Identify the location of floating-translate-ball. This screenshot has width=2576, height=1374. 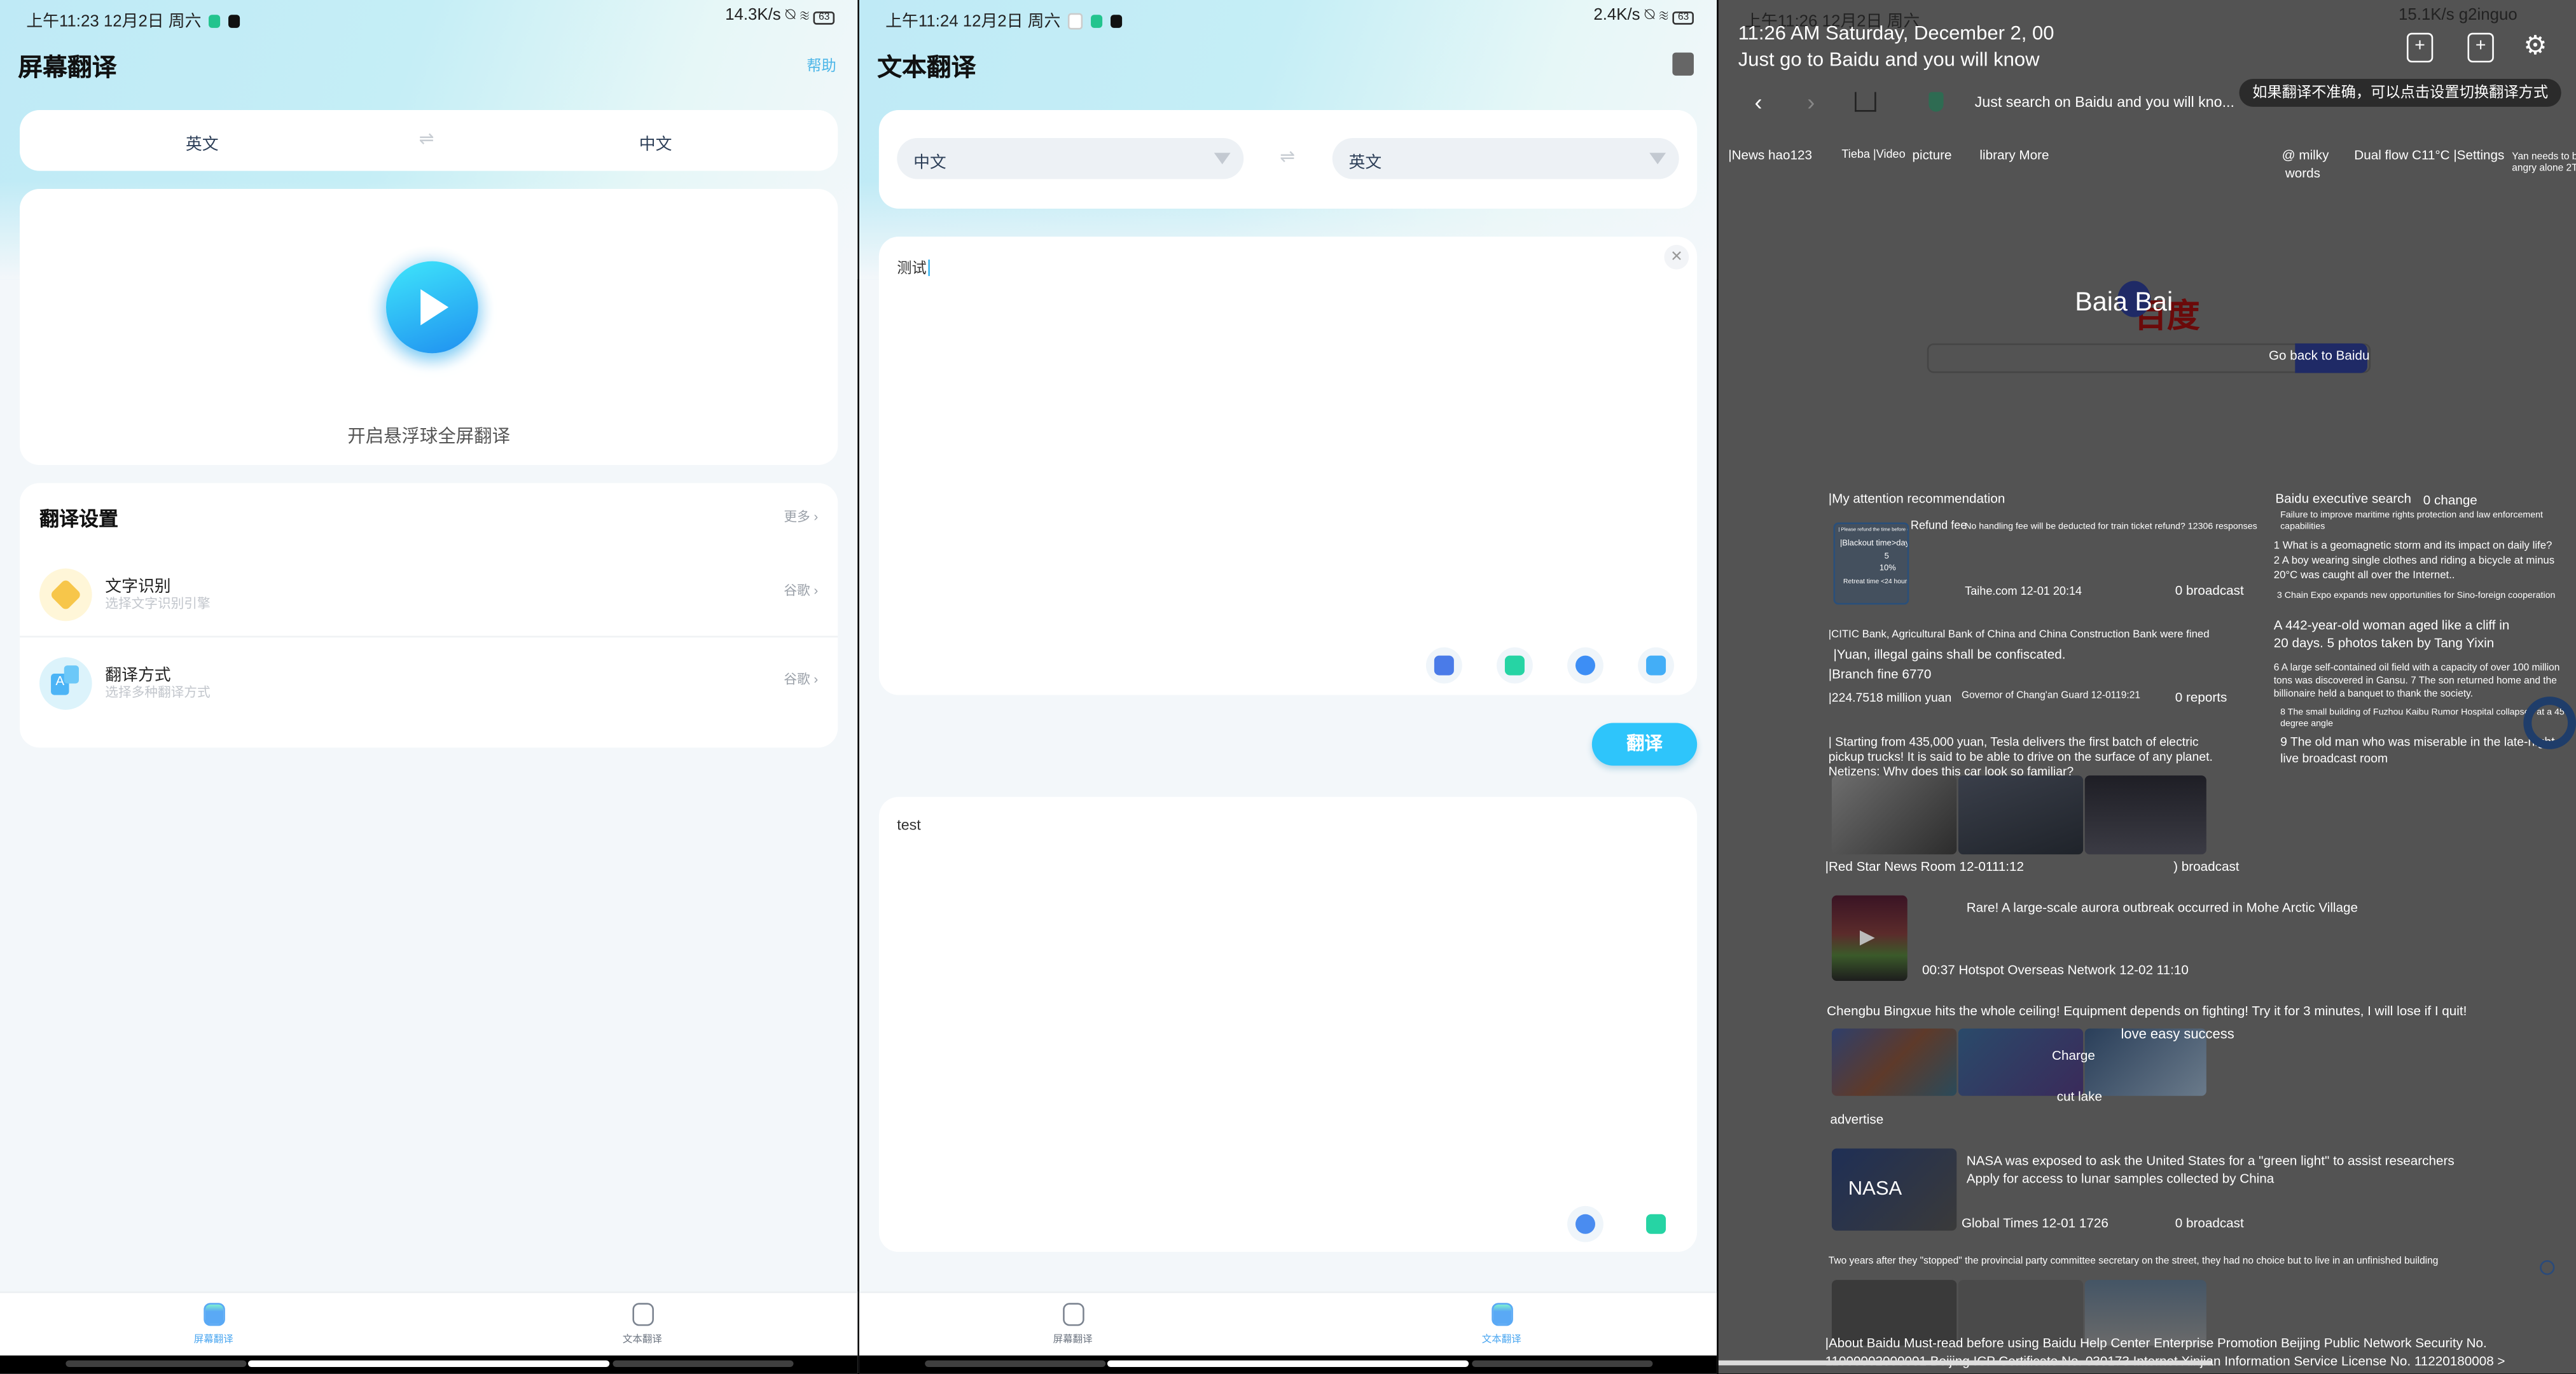
(2549, 723).